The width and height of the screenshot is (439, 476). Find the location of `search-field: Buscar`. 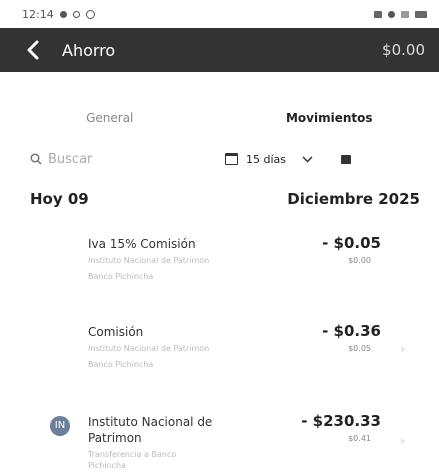

search-field: Buscar is located at coordinates (127, 159).